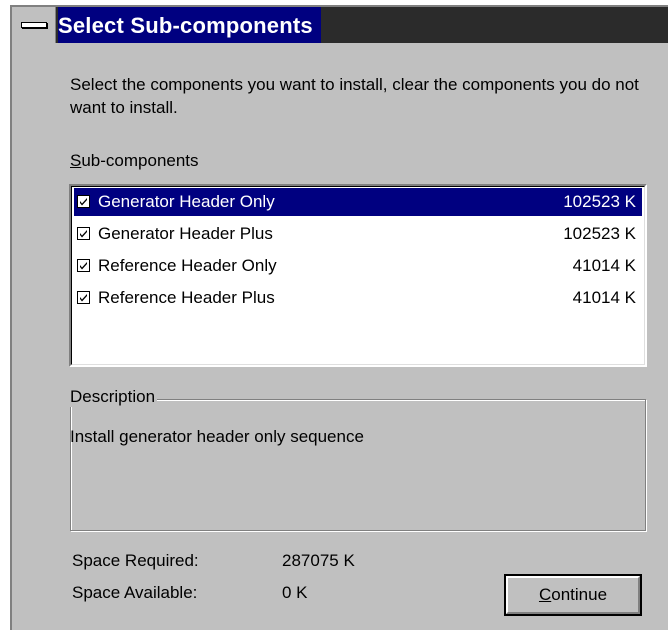 This screenshot has height=637, width=668. What do you see at coordinates (135, 592) in the screenshot?
I see `space-available-label: Space Available:` at bounding box center [135, 592].